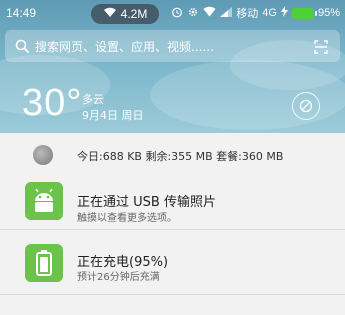  What do you see at coordinates (134, 14) in the screenshot?
I see `network-speed: 4.2M` at bounding box center [134, 14].